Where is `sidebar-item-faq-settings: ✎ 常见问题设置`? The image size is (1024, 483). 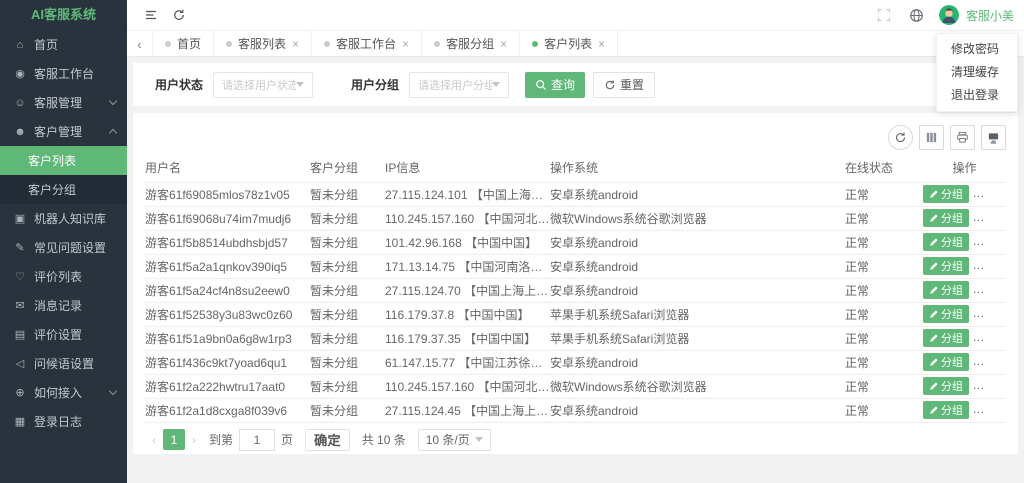 sidebar-item-faq-settings: ✎ 常见问题设置 is located at coordinates (63, 247).